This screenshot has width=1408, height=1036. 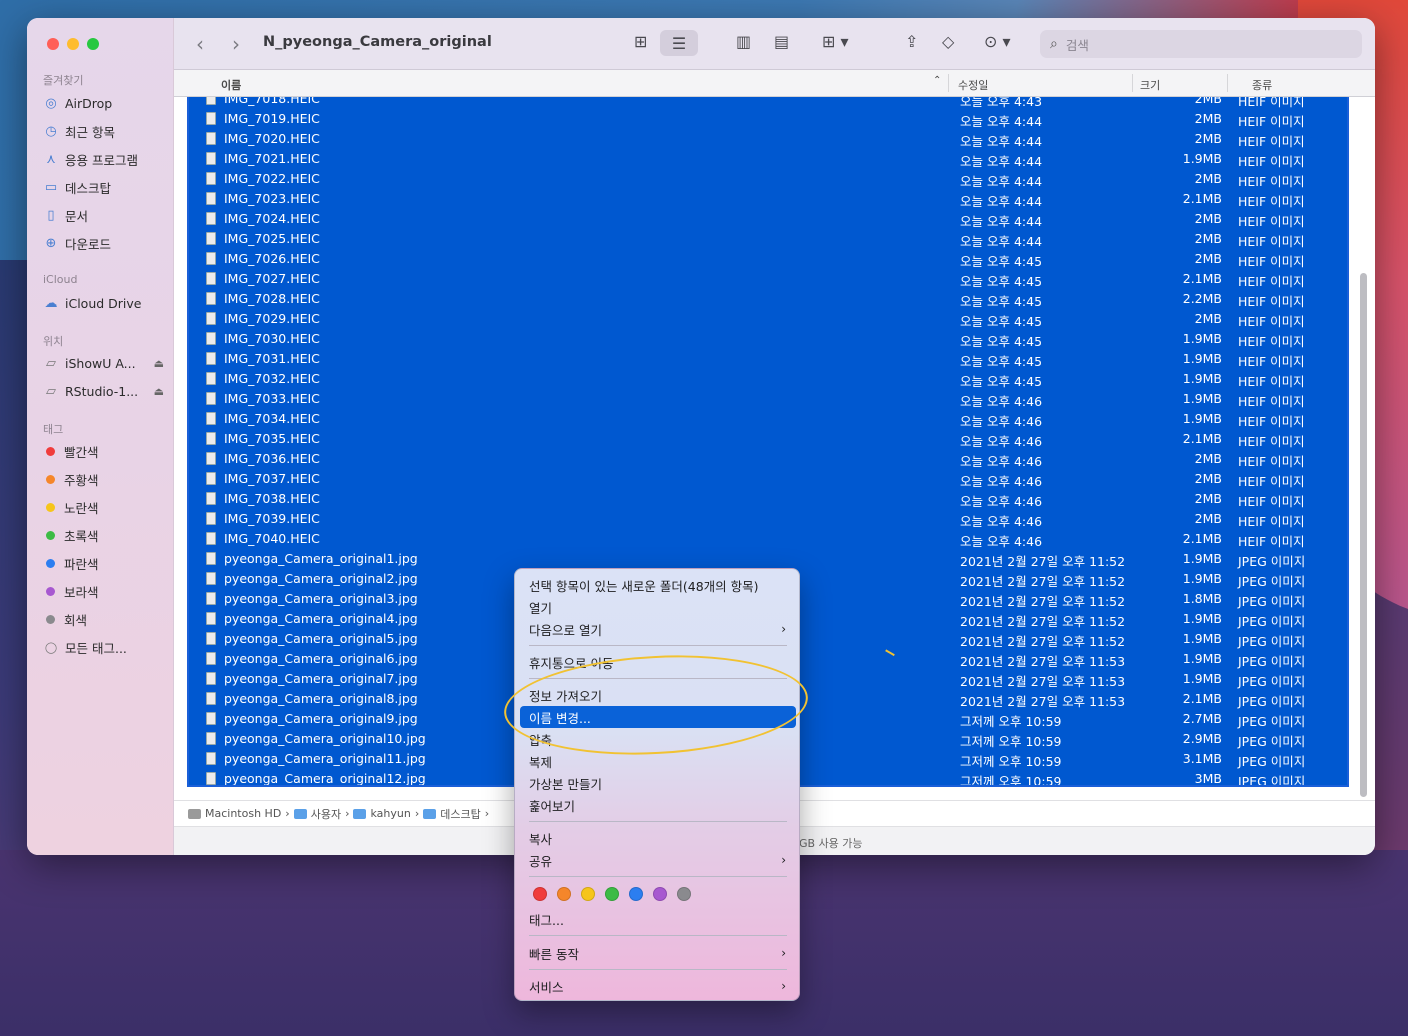 I want to click on sidebar-item-desktop: ▭ 데스크탑, so click(x=105, y=187).